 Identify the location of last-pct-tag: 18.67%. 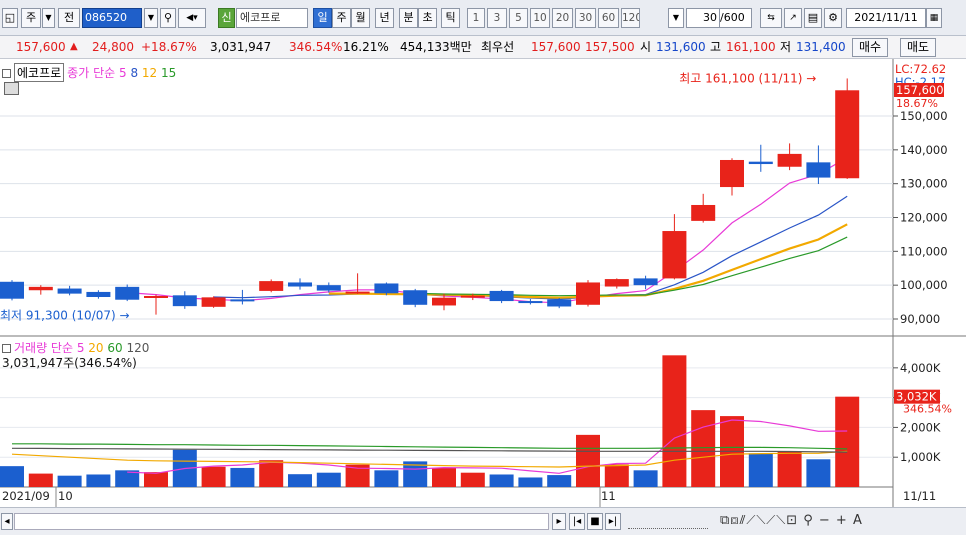
(917, 103).